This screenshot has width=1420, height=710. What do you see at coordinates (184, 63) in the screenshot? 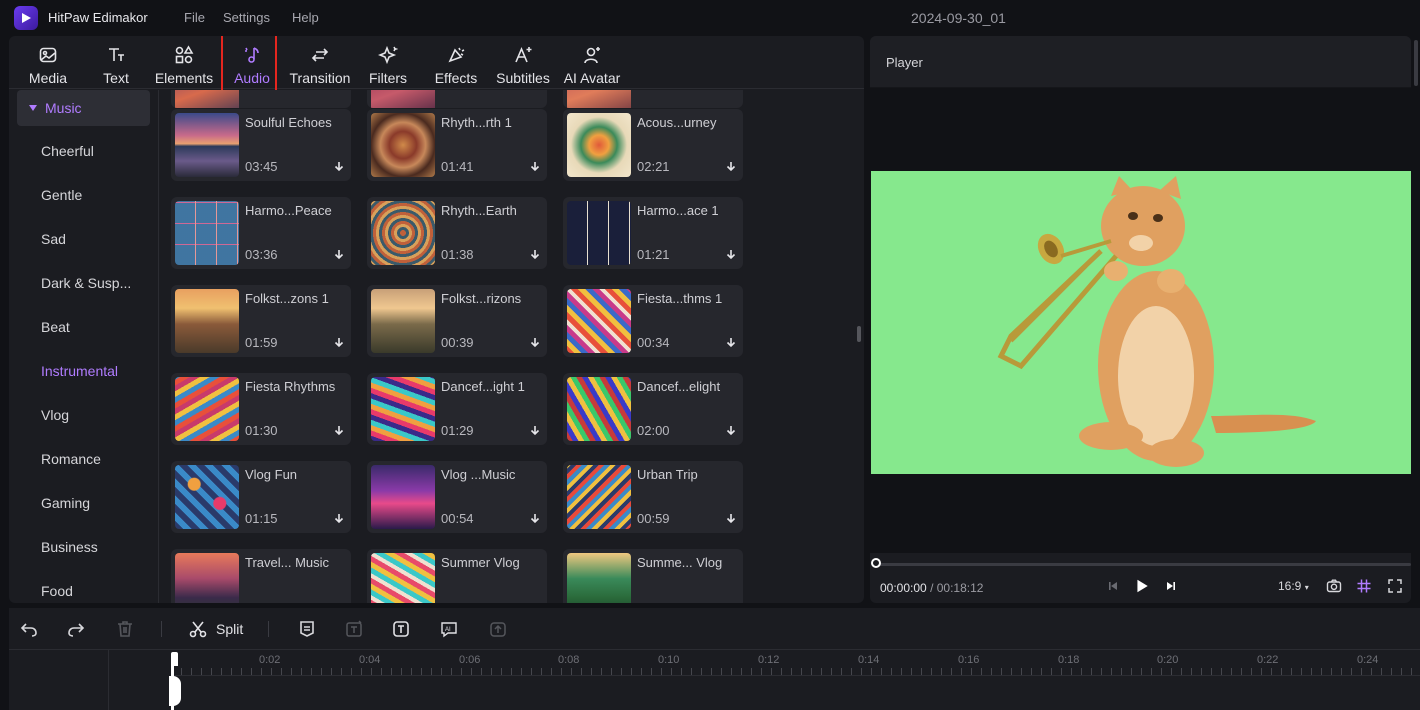
I see `tab-elements: Elements` at bounding box center [184, 63].